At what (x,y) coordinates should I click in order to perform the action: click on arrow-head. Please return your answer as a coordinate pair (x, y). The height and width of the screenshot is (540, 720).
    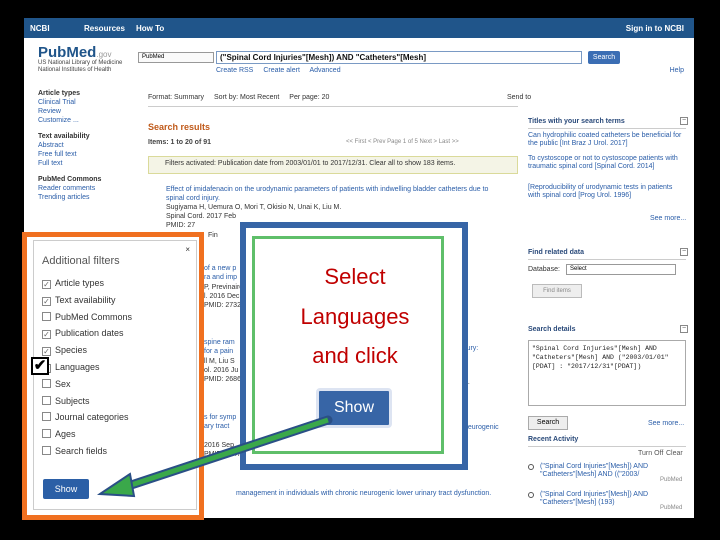
    Looking at the image, I should click on (116, 485).